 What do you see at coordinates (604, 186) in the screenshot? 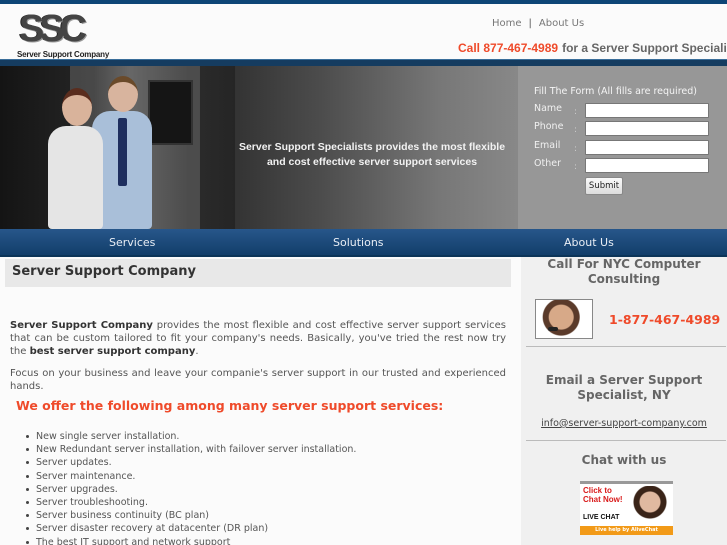
I see `submit-button: Submit` at bounding box center [604, 186].